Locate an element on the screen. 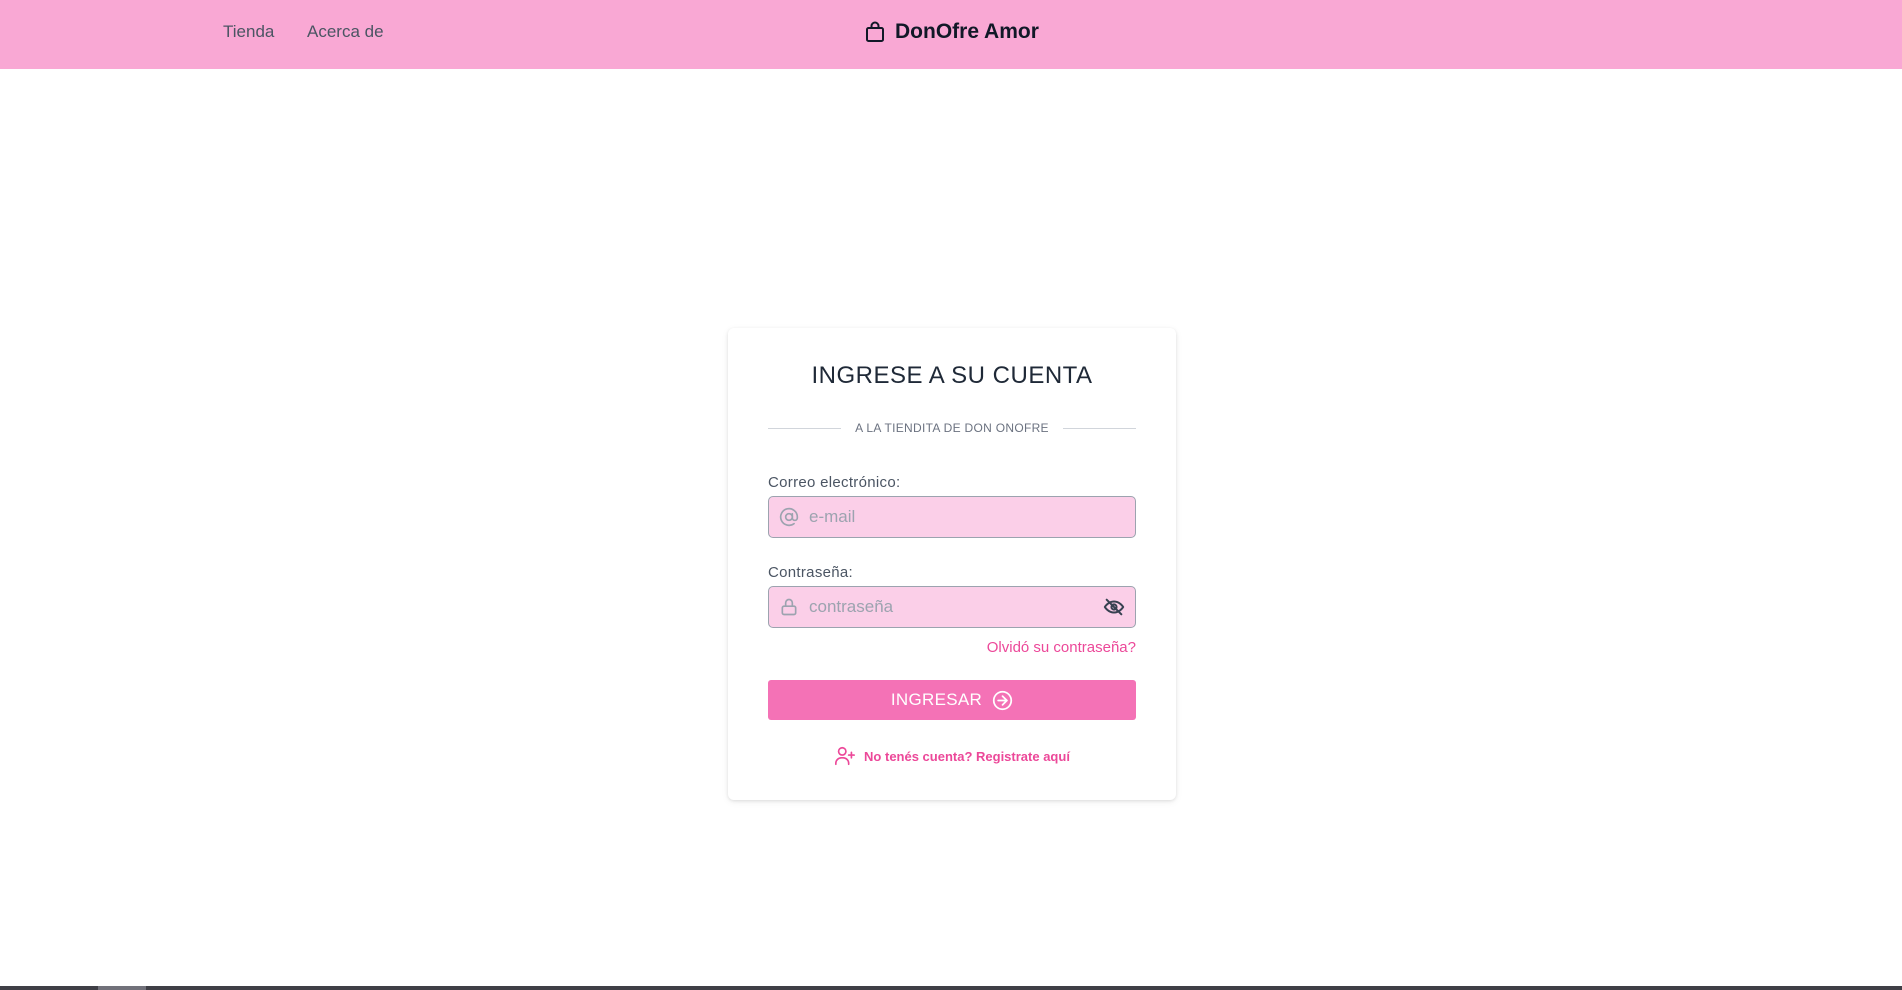 The height and width of the screenshot is (990, 1902). password-input is located at coordinates (949, 607).